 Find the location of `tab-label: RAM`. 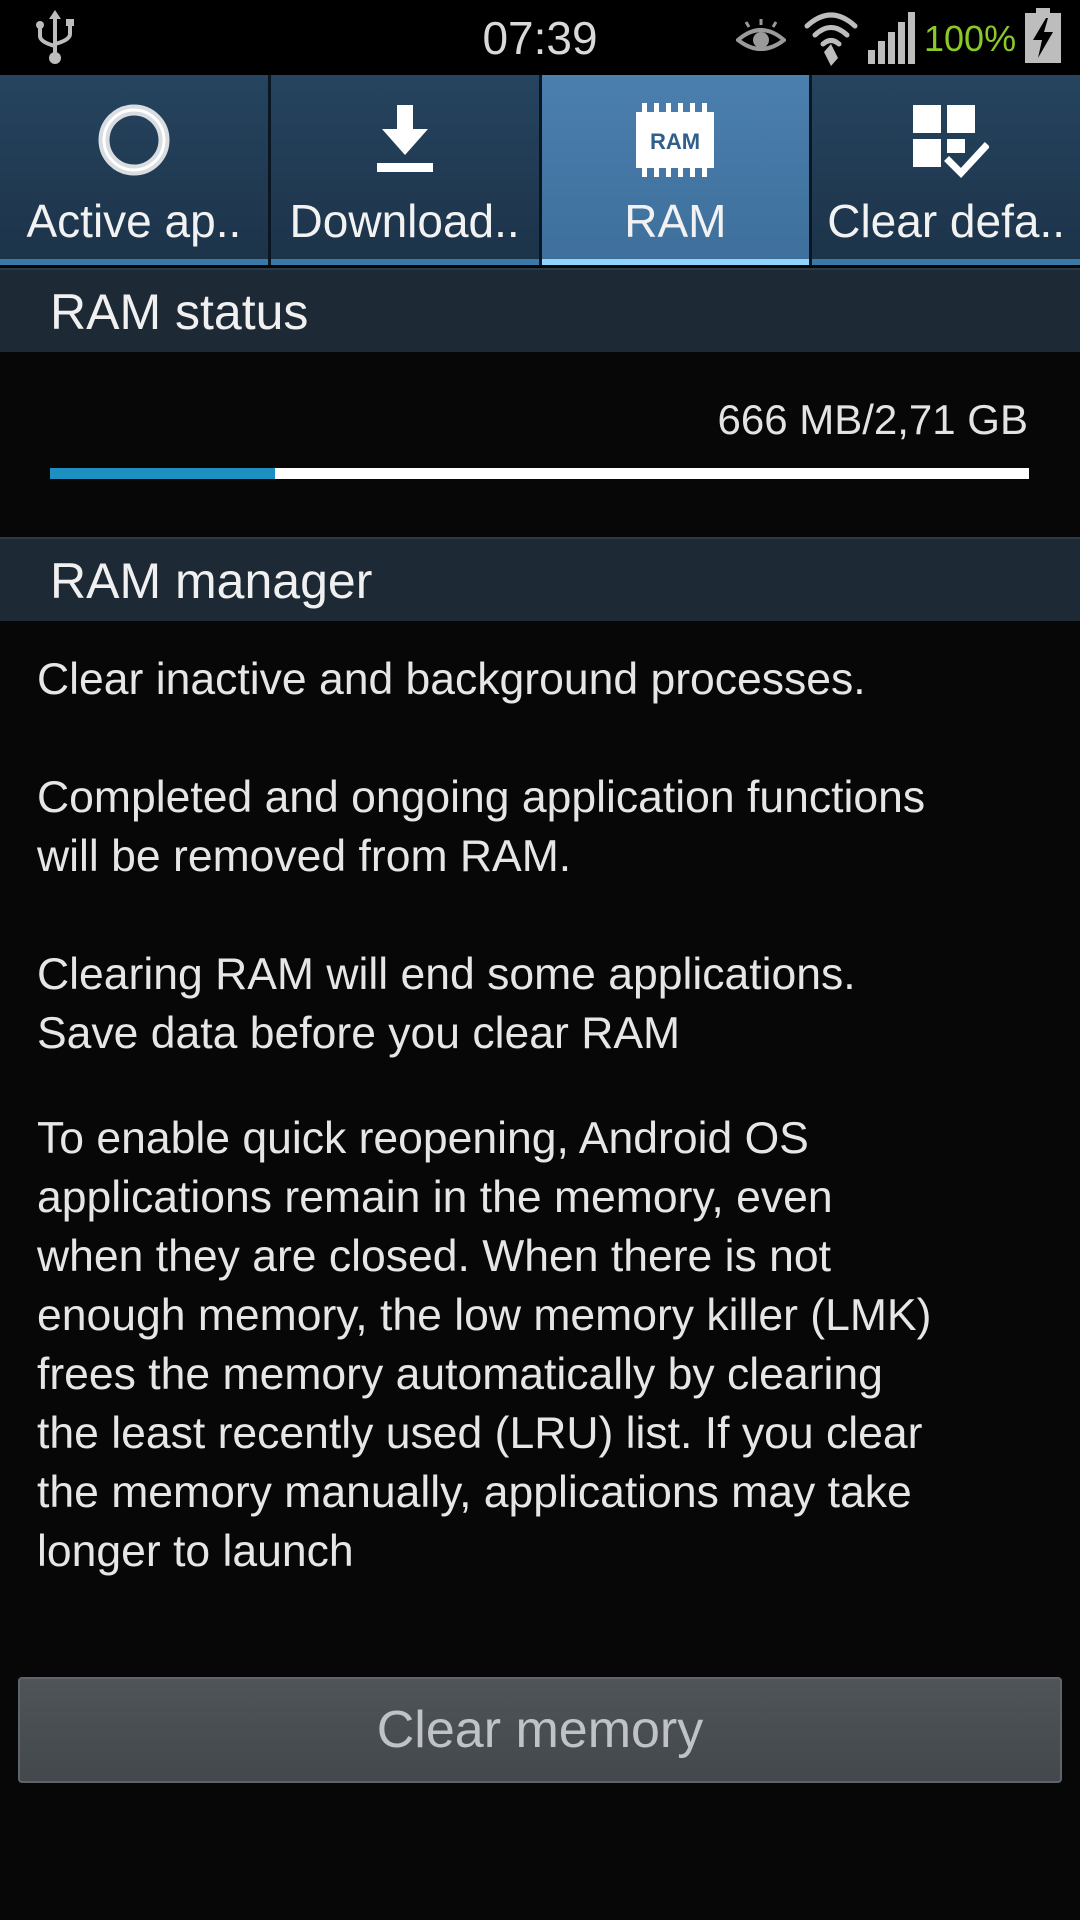

tab-label: RAM is located at coordinates (675, 221).